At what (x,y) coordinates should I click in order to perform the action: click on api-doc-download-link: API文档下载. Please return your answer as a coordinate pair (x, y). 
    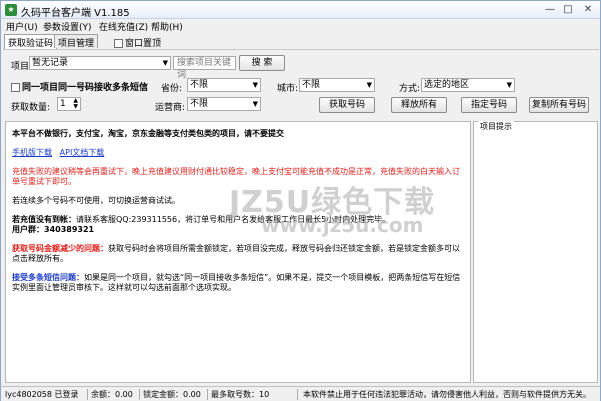
    Looking at the image, I should click on (82, 152).